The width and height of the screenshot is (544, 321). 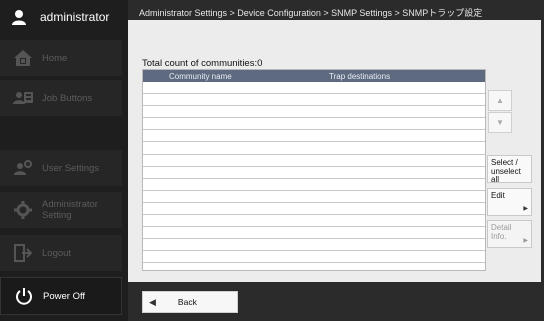 I want to click on user-bar: administrator, so click(x=64, y=16).